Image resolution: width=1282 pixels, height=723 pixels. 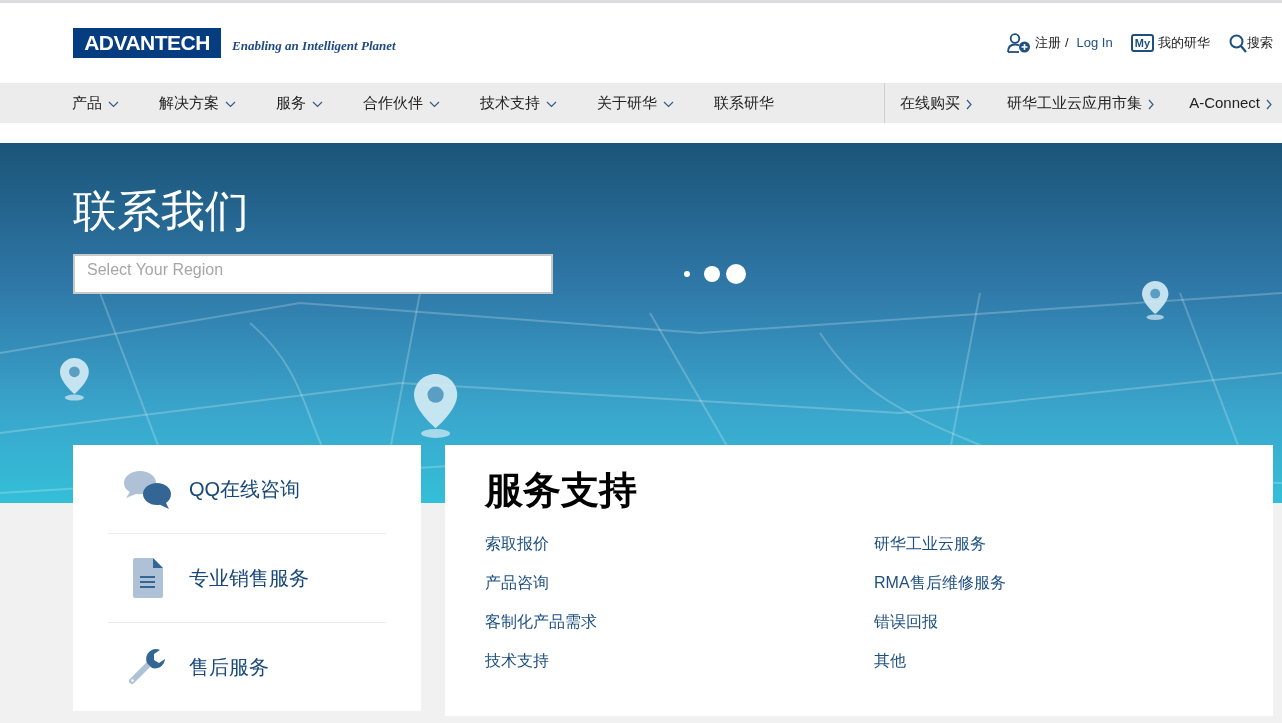 What do you see at coordinates (313, 274) in the screenshot?
I see `region-select-field: Select Your Region` at bounding box center [313, 274].